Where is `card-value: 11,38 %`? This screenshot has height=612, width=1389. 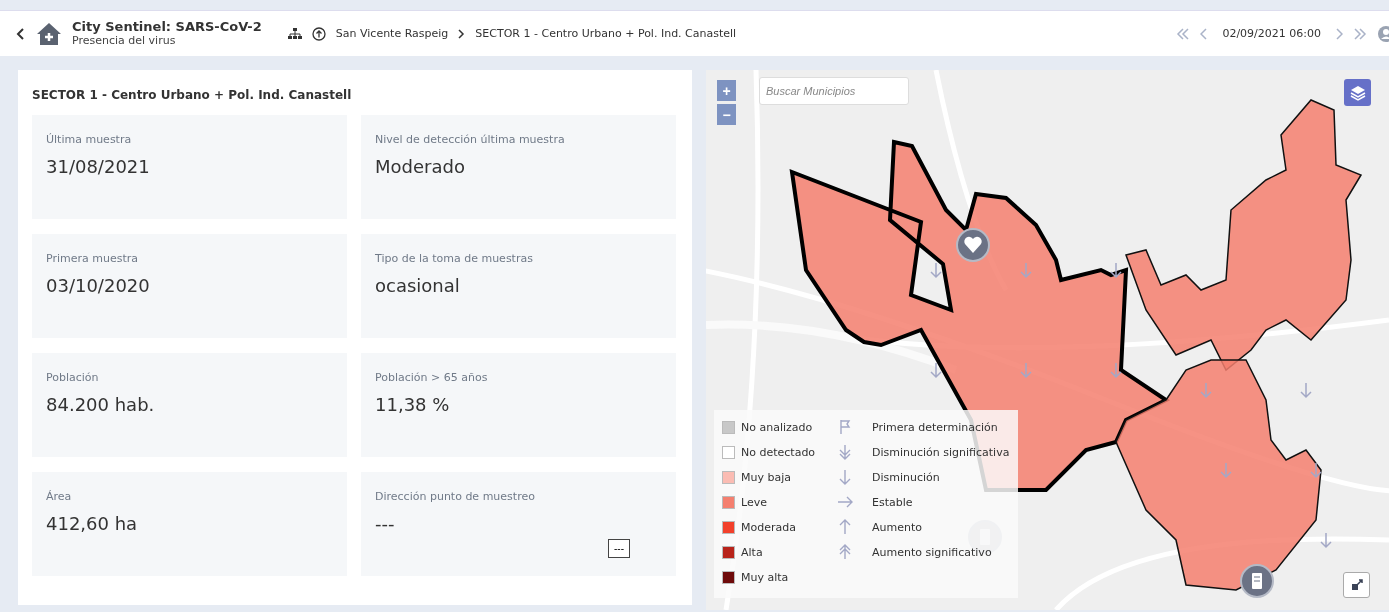 card-value: 11,38 % is located at coordinates (412, 404).